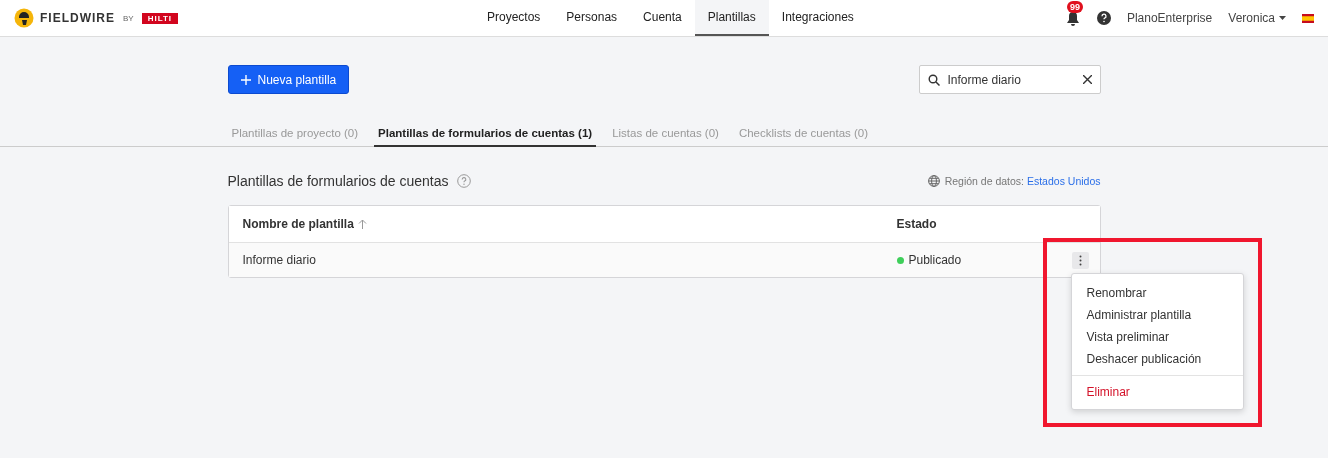 This screenshot has height=458, width=1328. I want to click on bell-icon, so click(1072, 19).